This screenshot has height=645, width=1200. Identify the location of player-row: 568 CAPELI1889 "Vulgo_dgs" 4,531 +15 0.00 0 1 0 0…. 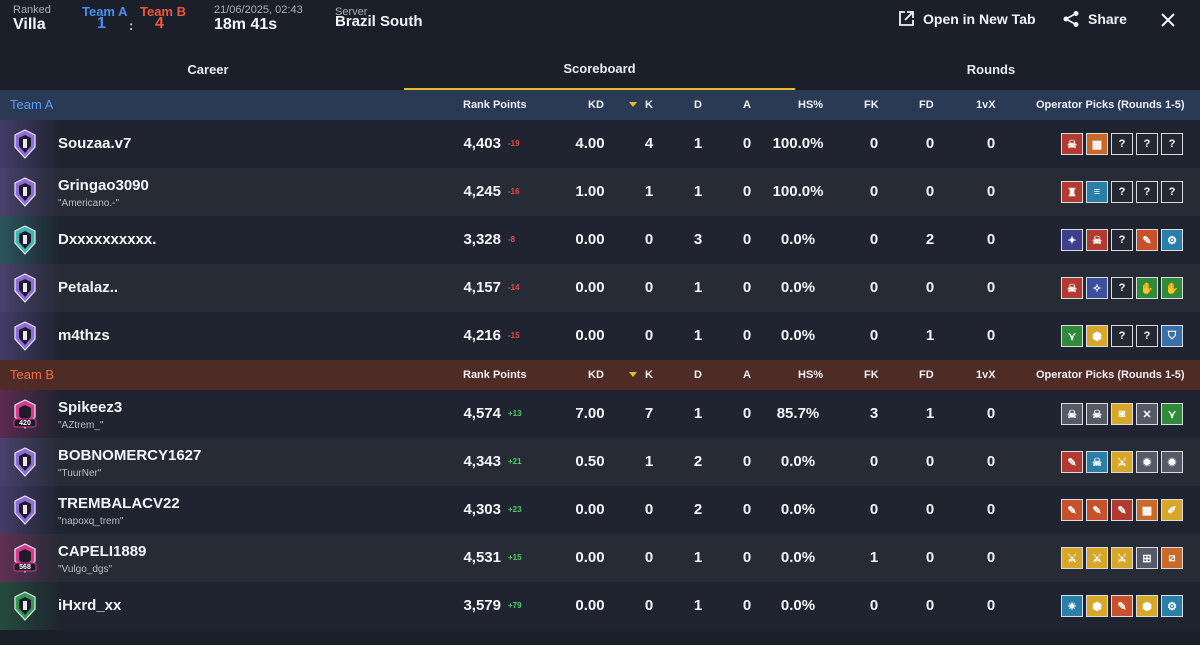
(600, 558).